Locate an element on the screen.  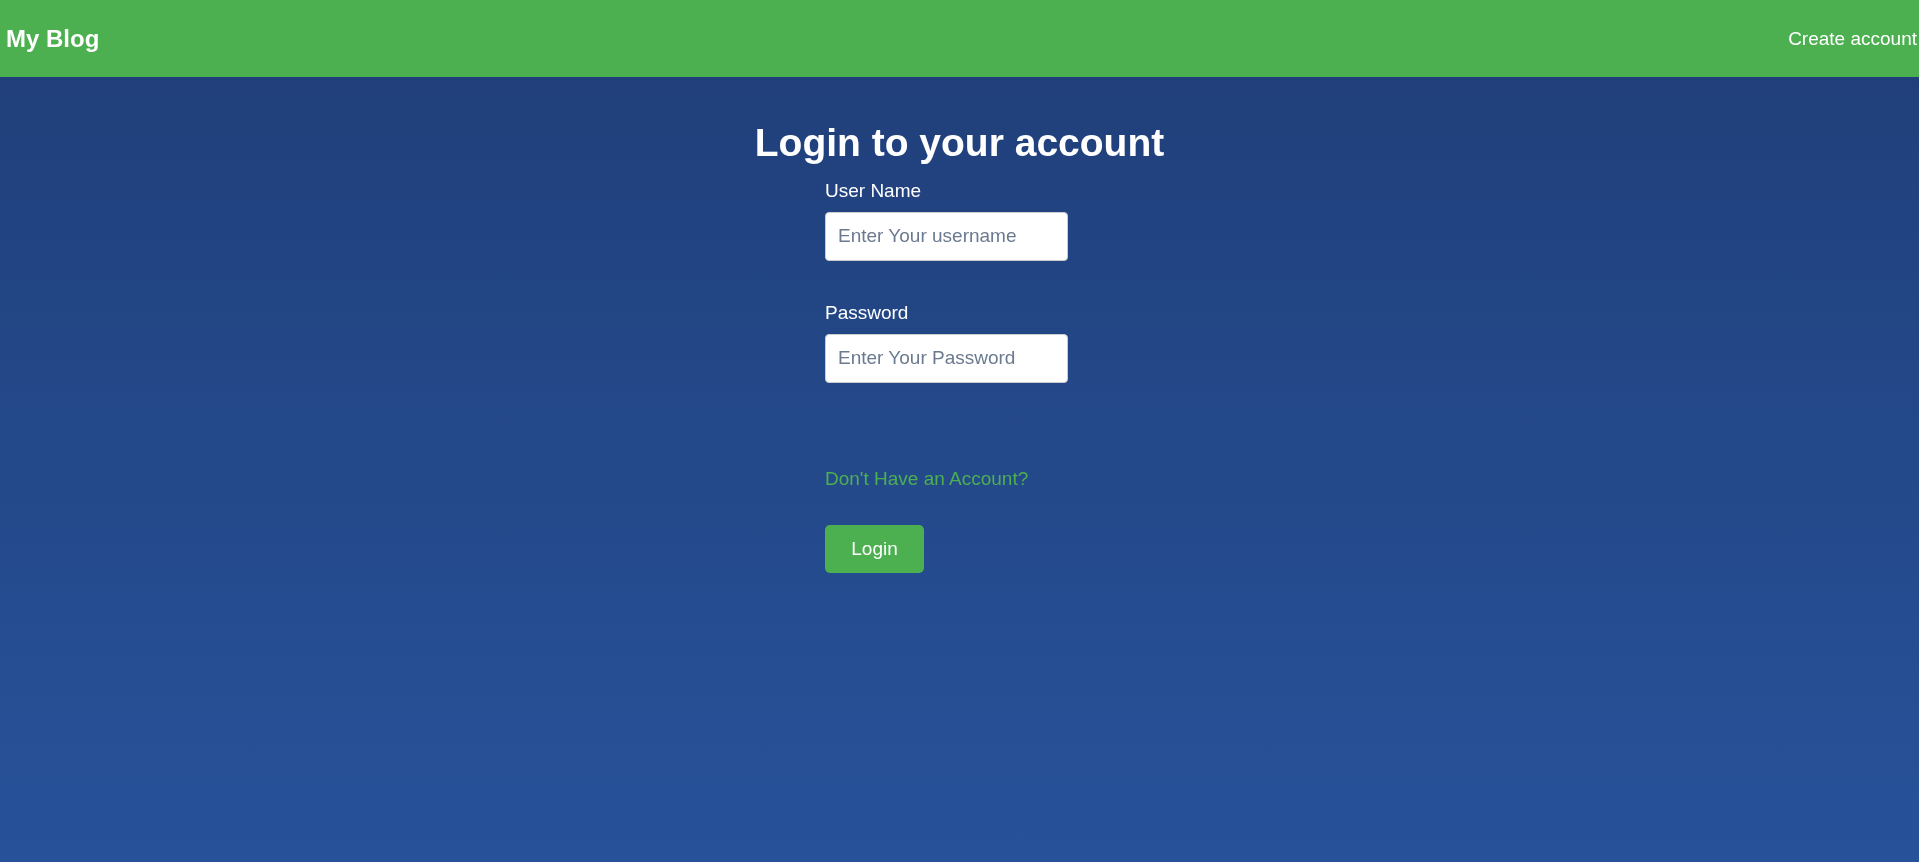
field-label: Password is located at coordinates (867, 312).